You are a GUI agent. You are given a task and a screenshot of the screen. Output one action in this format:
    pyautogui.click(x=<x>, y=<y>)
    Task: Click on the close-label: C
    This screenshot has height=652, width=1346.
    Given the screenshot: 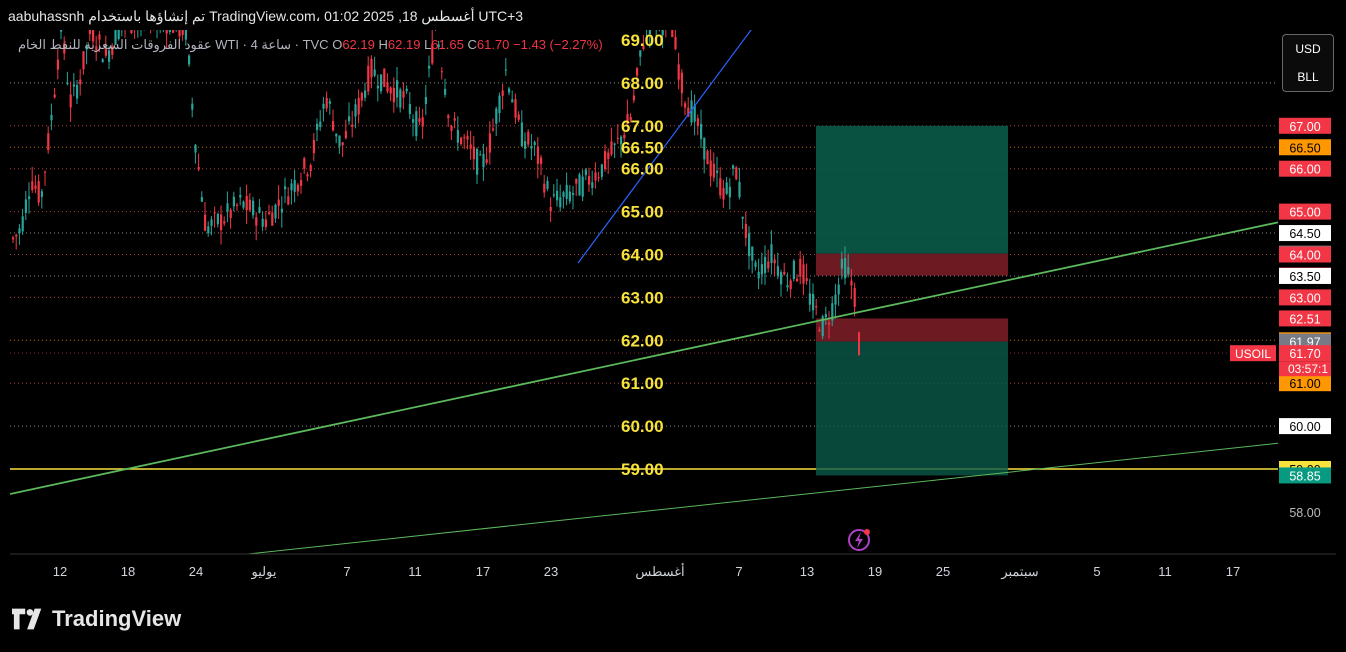 What is the action you would take?
    pyautogui.click(x=472, y=44)
    